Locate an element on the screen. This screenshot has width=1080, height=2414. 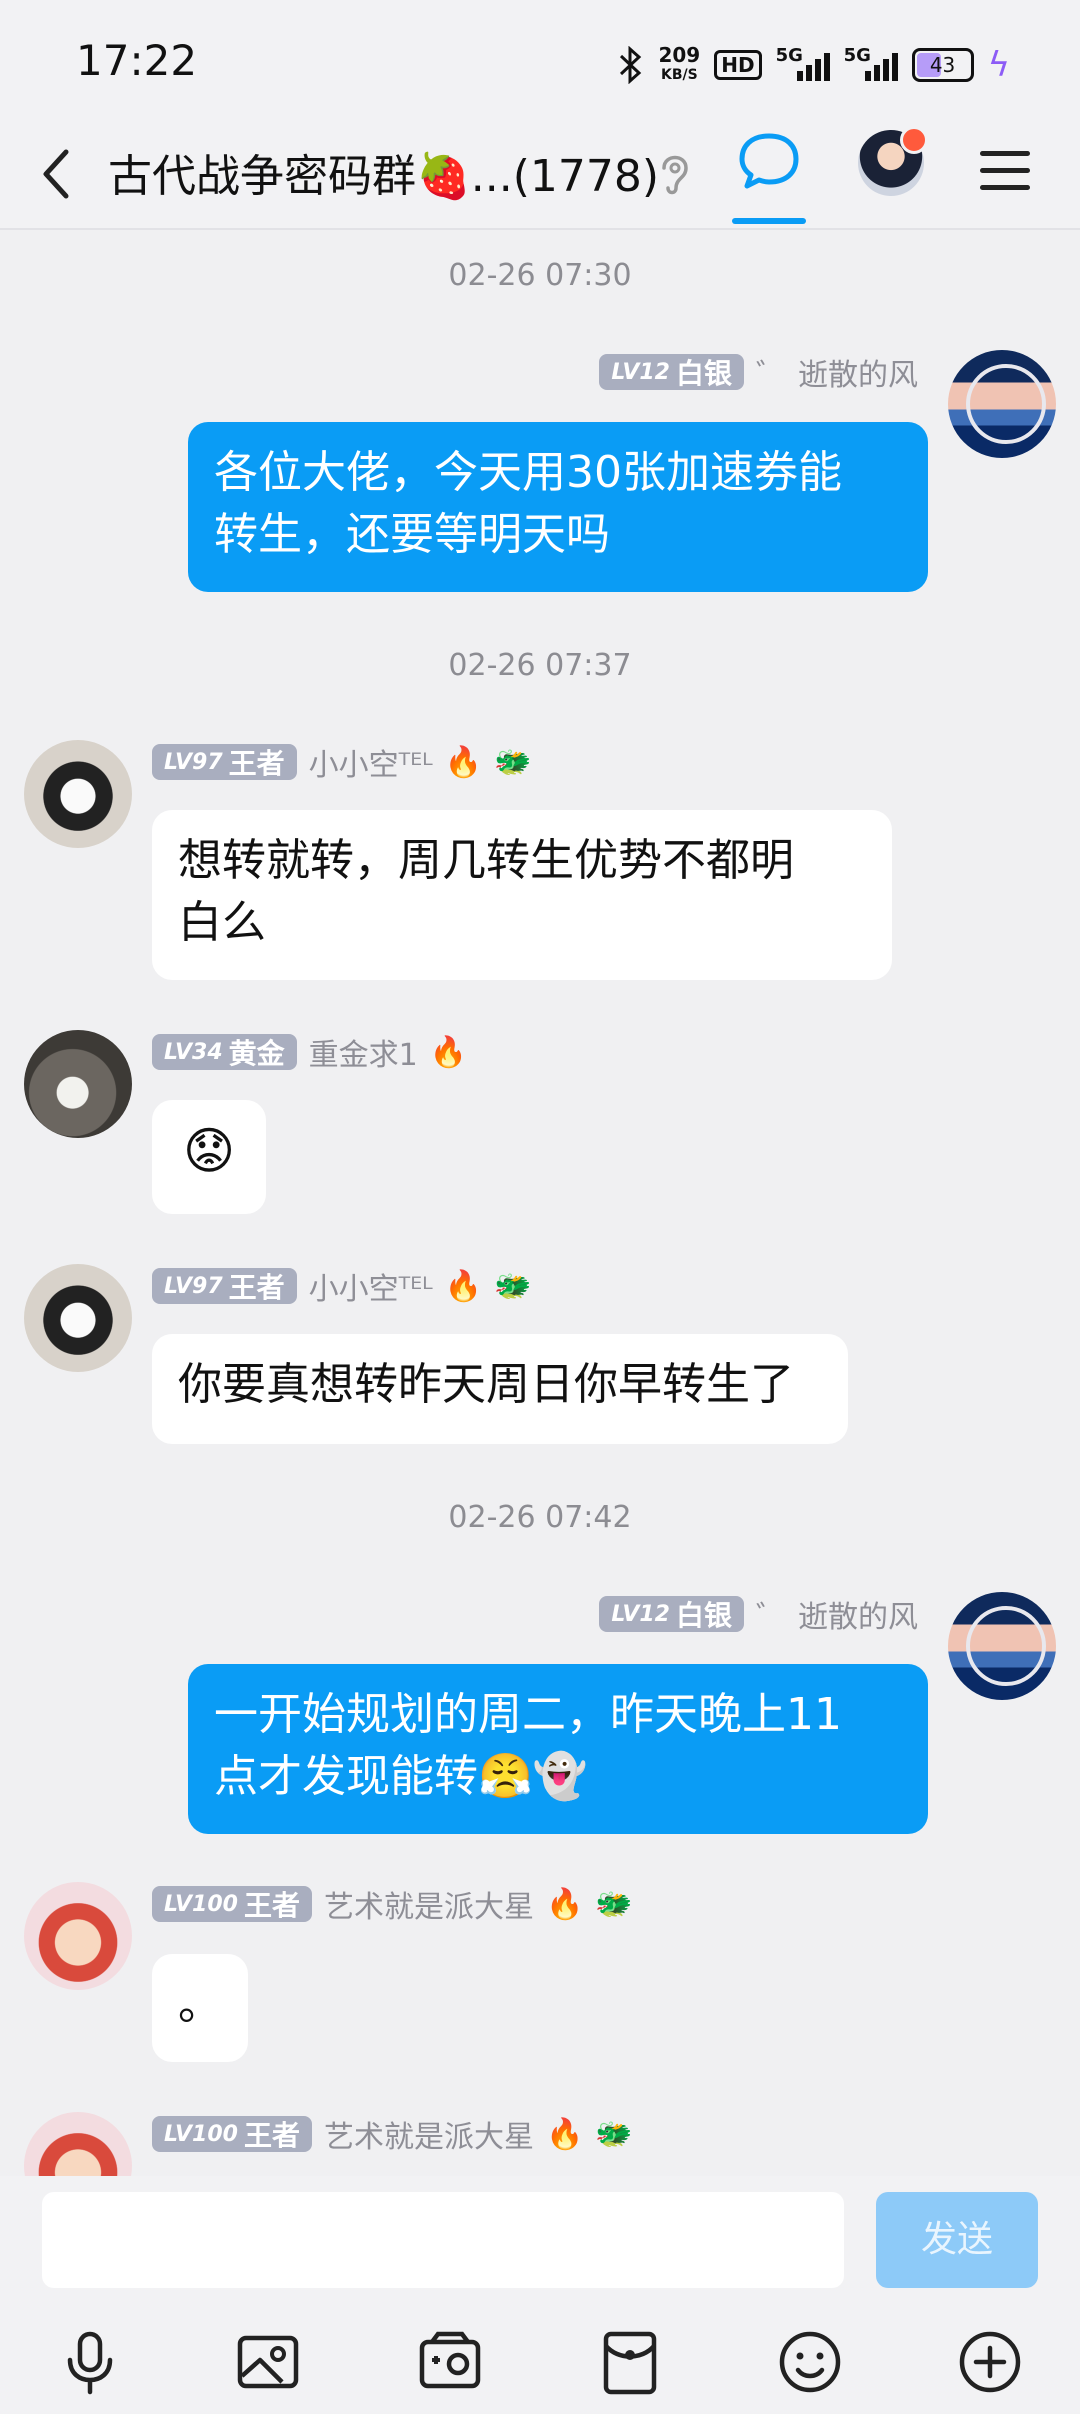
back-icon is located at coordinates (60, 174).